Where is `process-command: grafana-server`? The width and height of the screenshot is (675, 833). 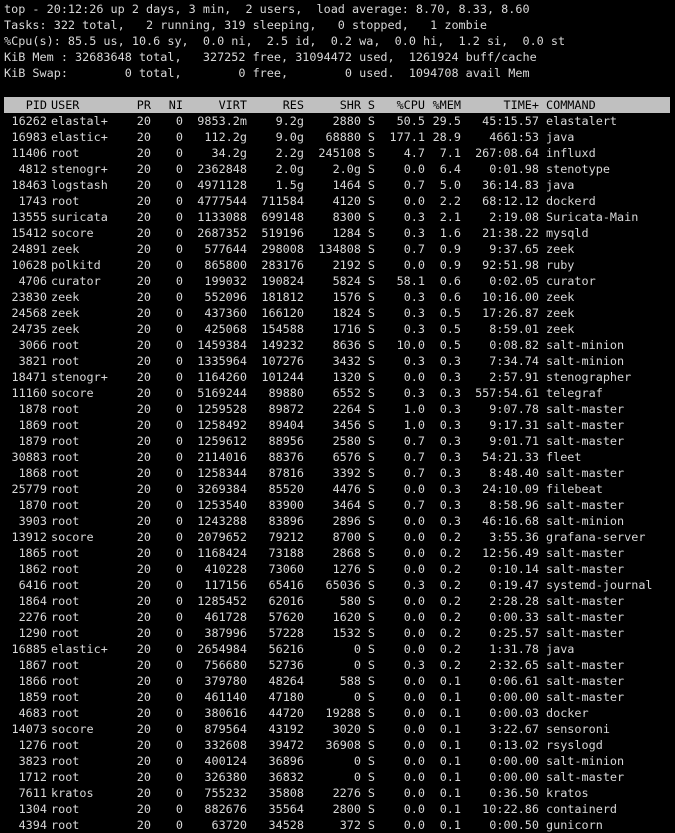
process-command: grafana-server is located at coordinates (596, 537).